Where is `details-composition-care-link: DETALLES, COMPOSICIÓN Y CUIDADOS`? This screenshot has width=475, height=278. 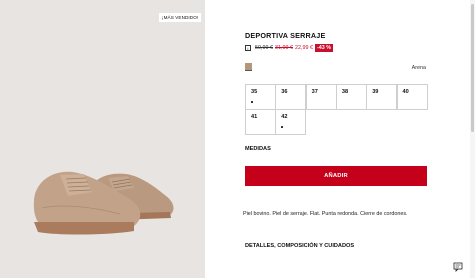 details-composition-care-link: DETALLES, COMPOSICIÓN Y CUIDADOS is located at coordinates (299, 246).